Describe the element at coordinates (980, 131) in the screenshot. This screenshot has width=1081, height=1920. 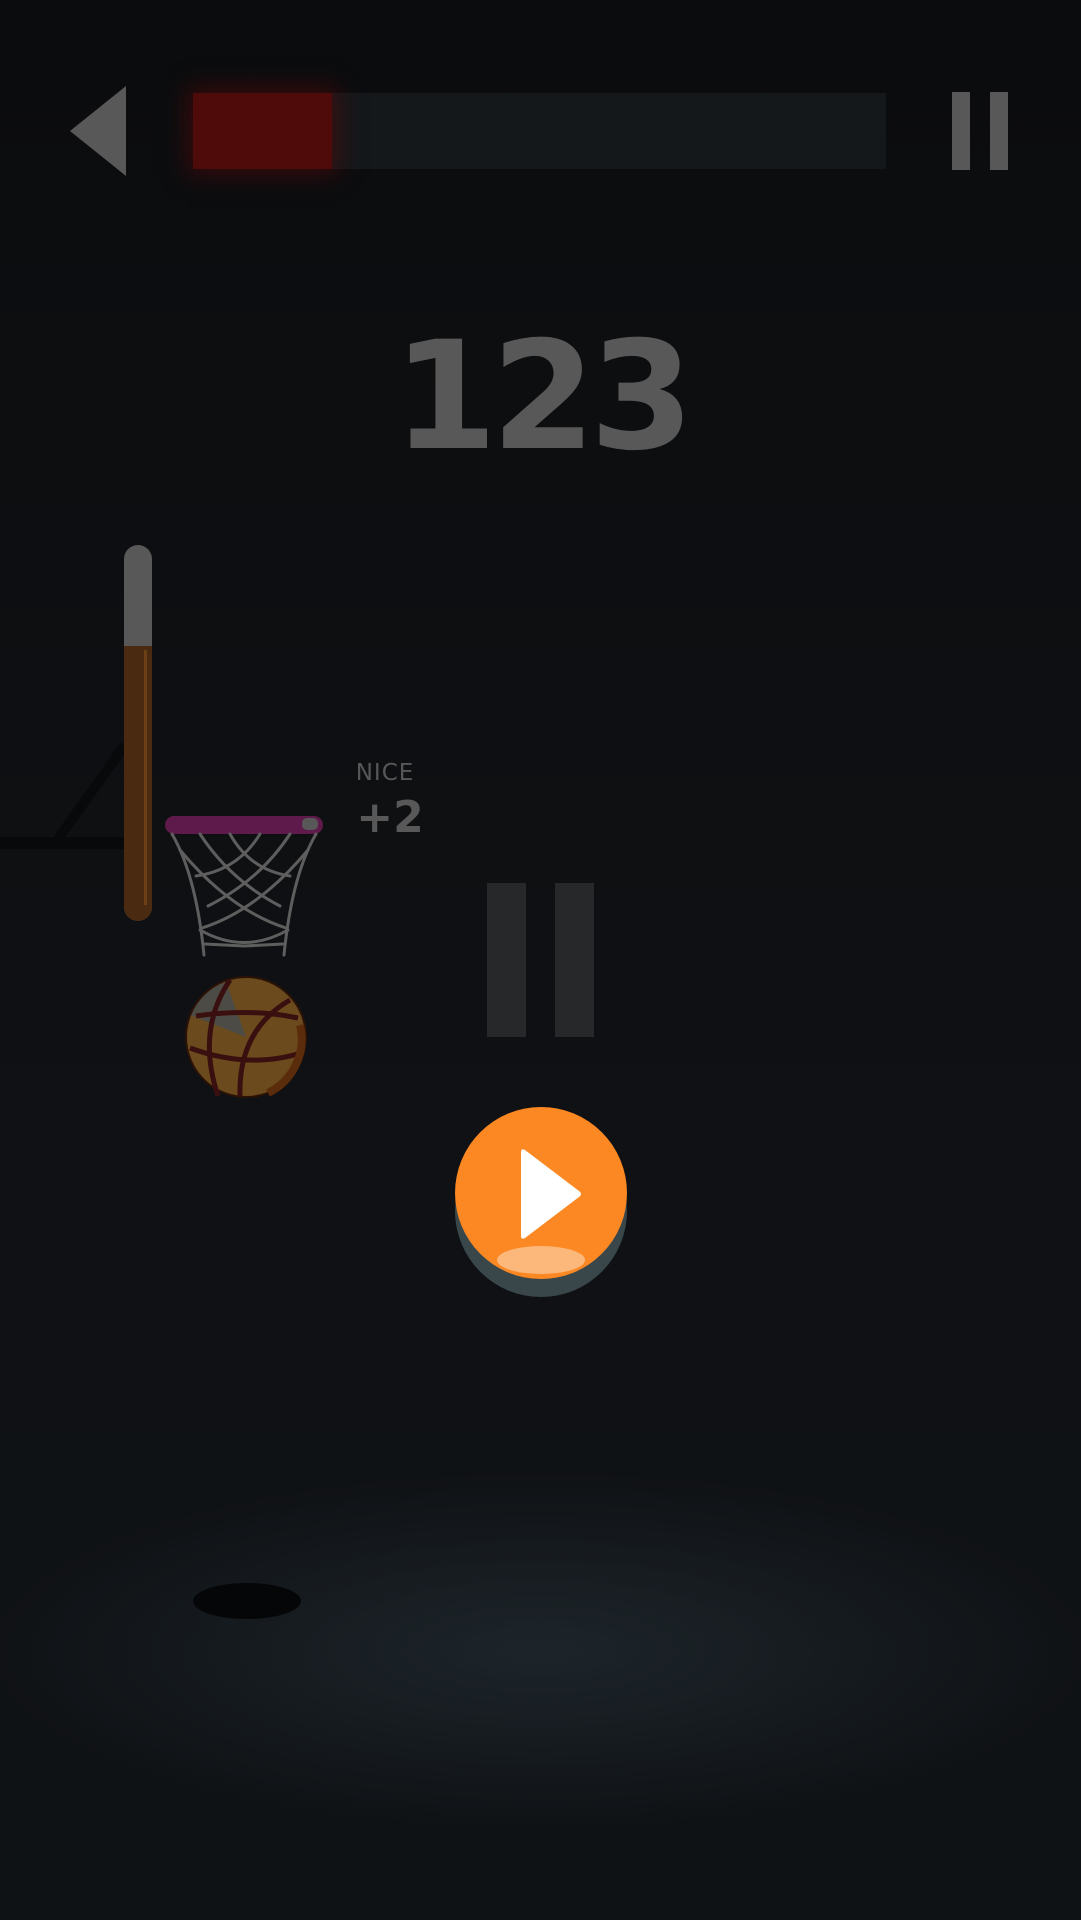
I see `pause-button` at that location.